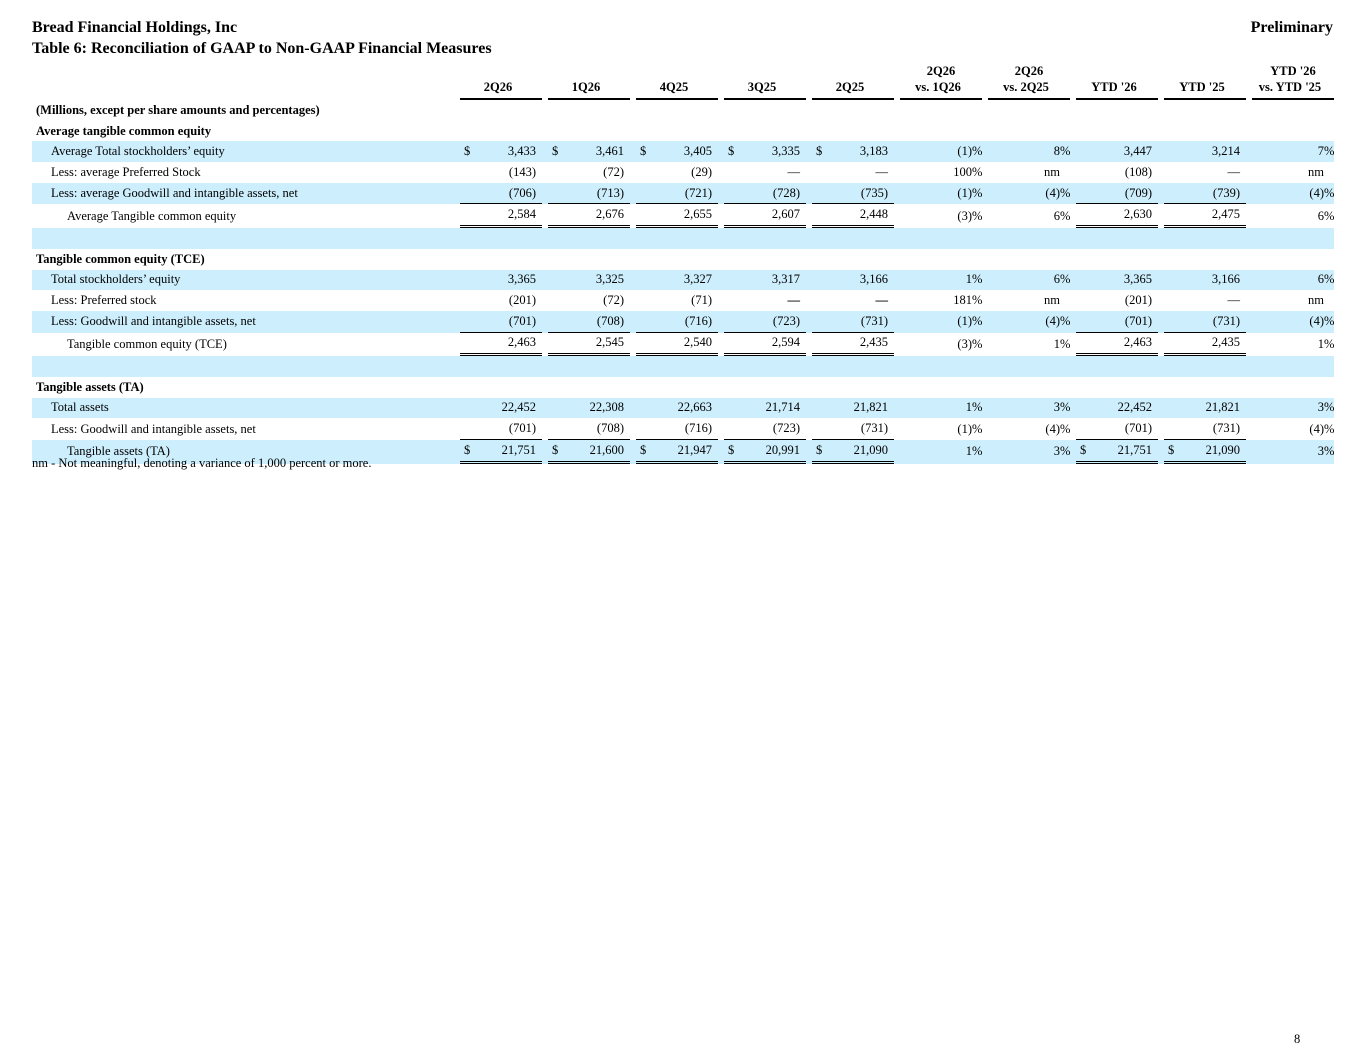 The width and height of the screenshot is (1365, 1055). What do you see at coordinates (677, 152) in the screenshot?
I see `cell-4q25: $3,405` at bounding box center [677, 152].